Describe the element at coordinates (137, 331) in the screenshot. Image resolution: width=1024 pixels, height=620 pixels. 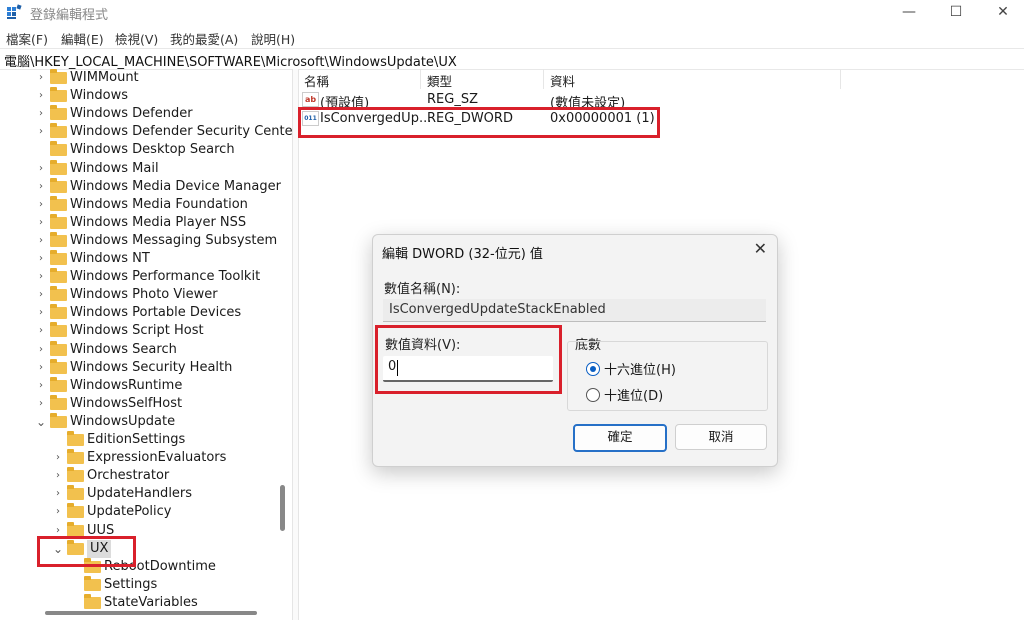
I see `tree-item-label: Windows Script Host` at that location.